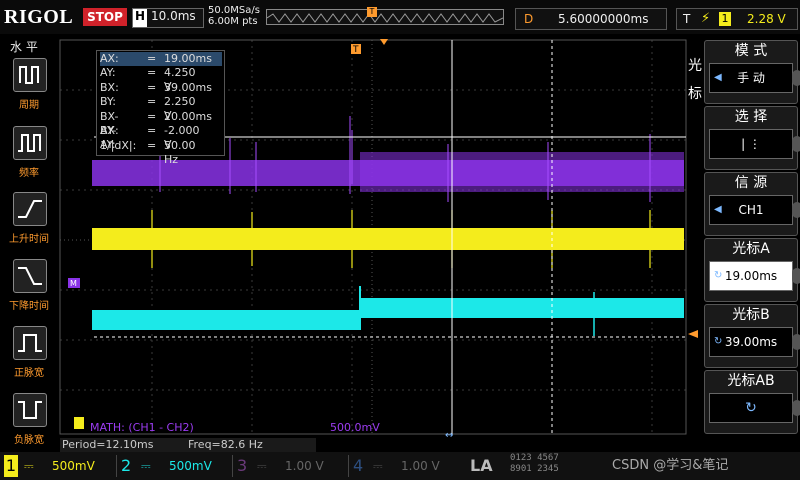 This screenshot has height=480, width=800. Describe the element at coordinates (233, 21) in the screenshot. I see `memory-depth: 6.00M pts` at that location.